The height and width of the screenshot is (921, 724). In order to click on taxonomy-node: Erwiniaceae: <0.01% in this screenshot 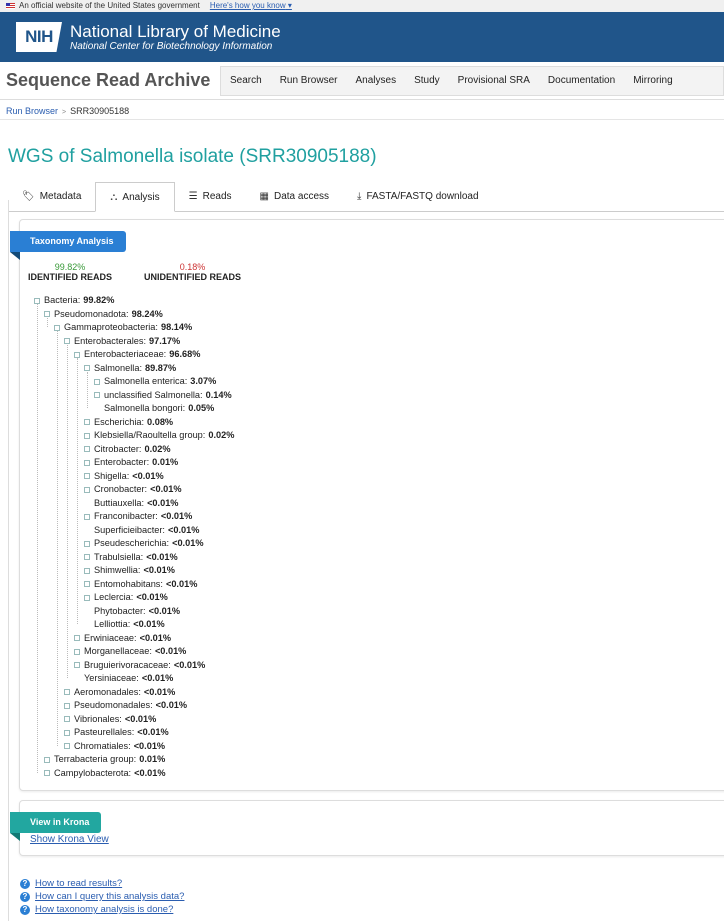, I will do `click(122, 638)`.